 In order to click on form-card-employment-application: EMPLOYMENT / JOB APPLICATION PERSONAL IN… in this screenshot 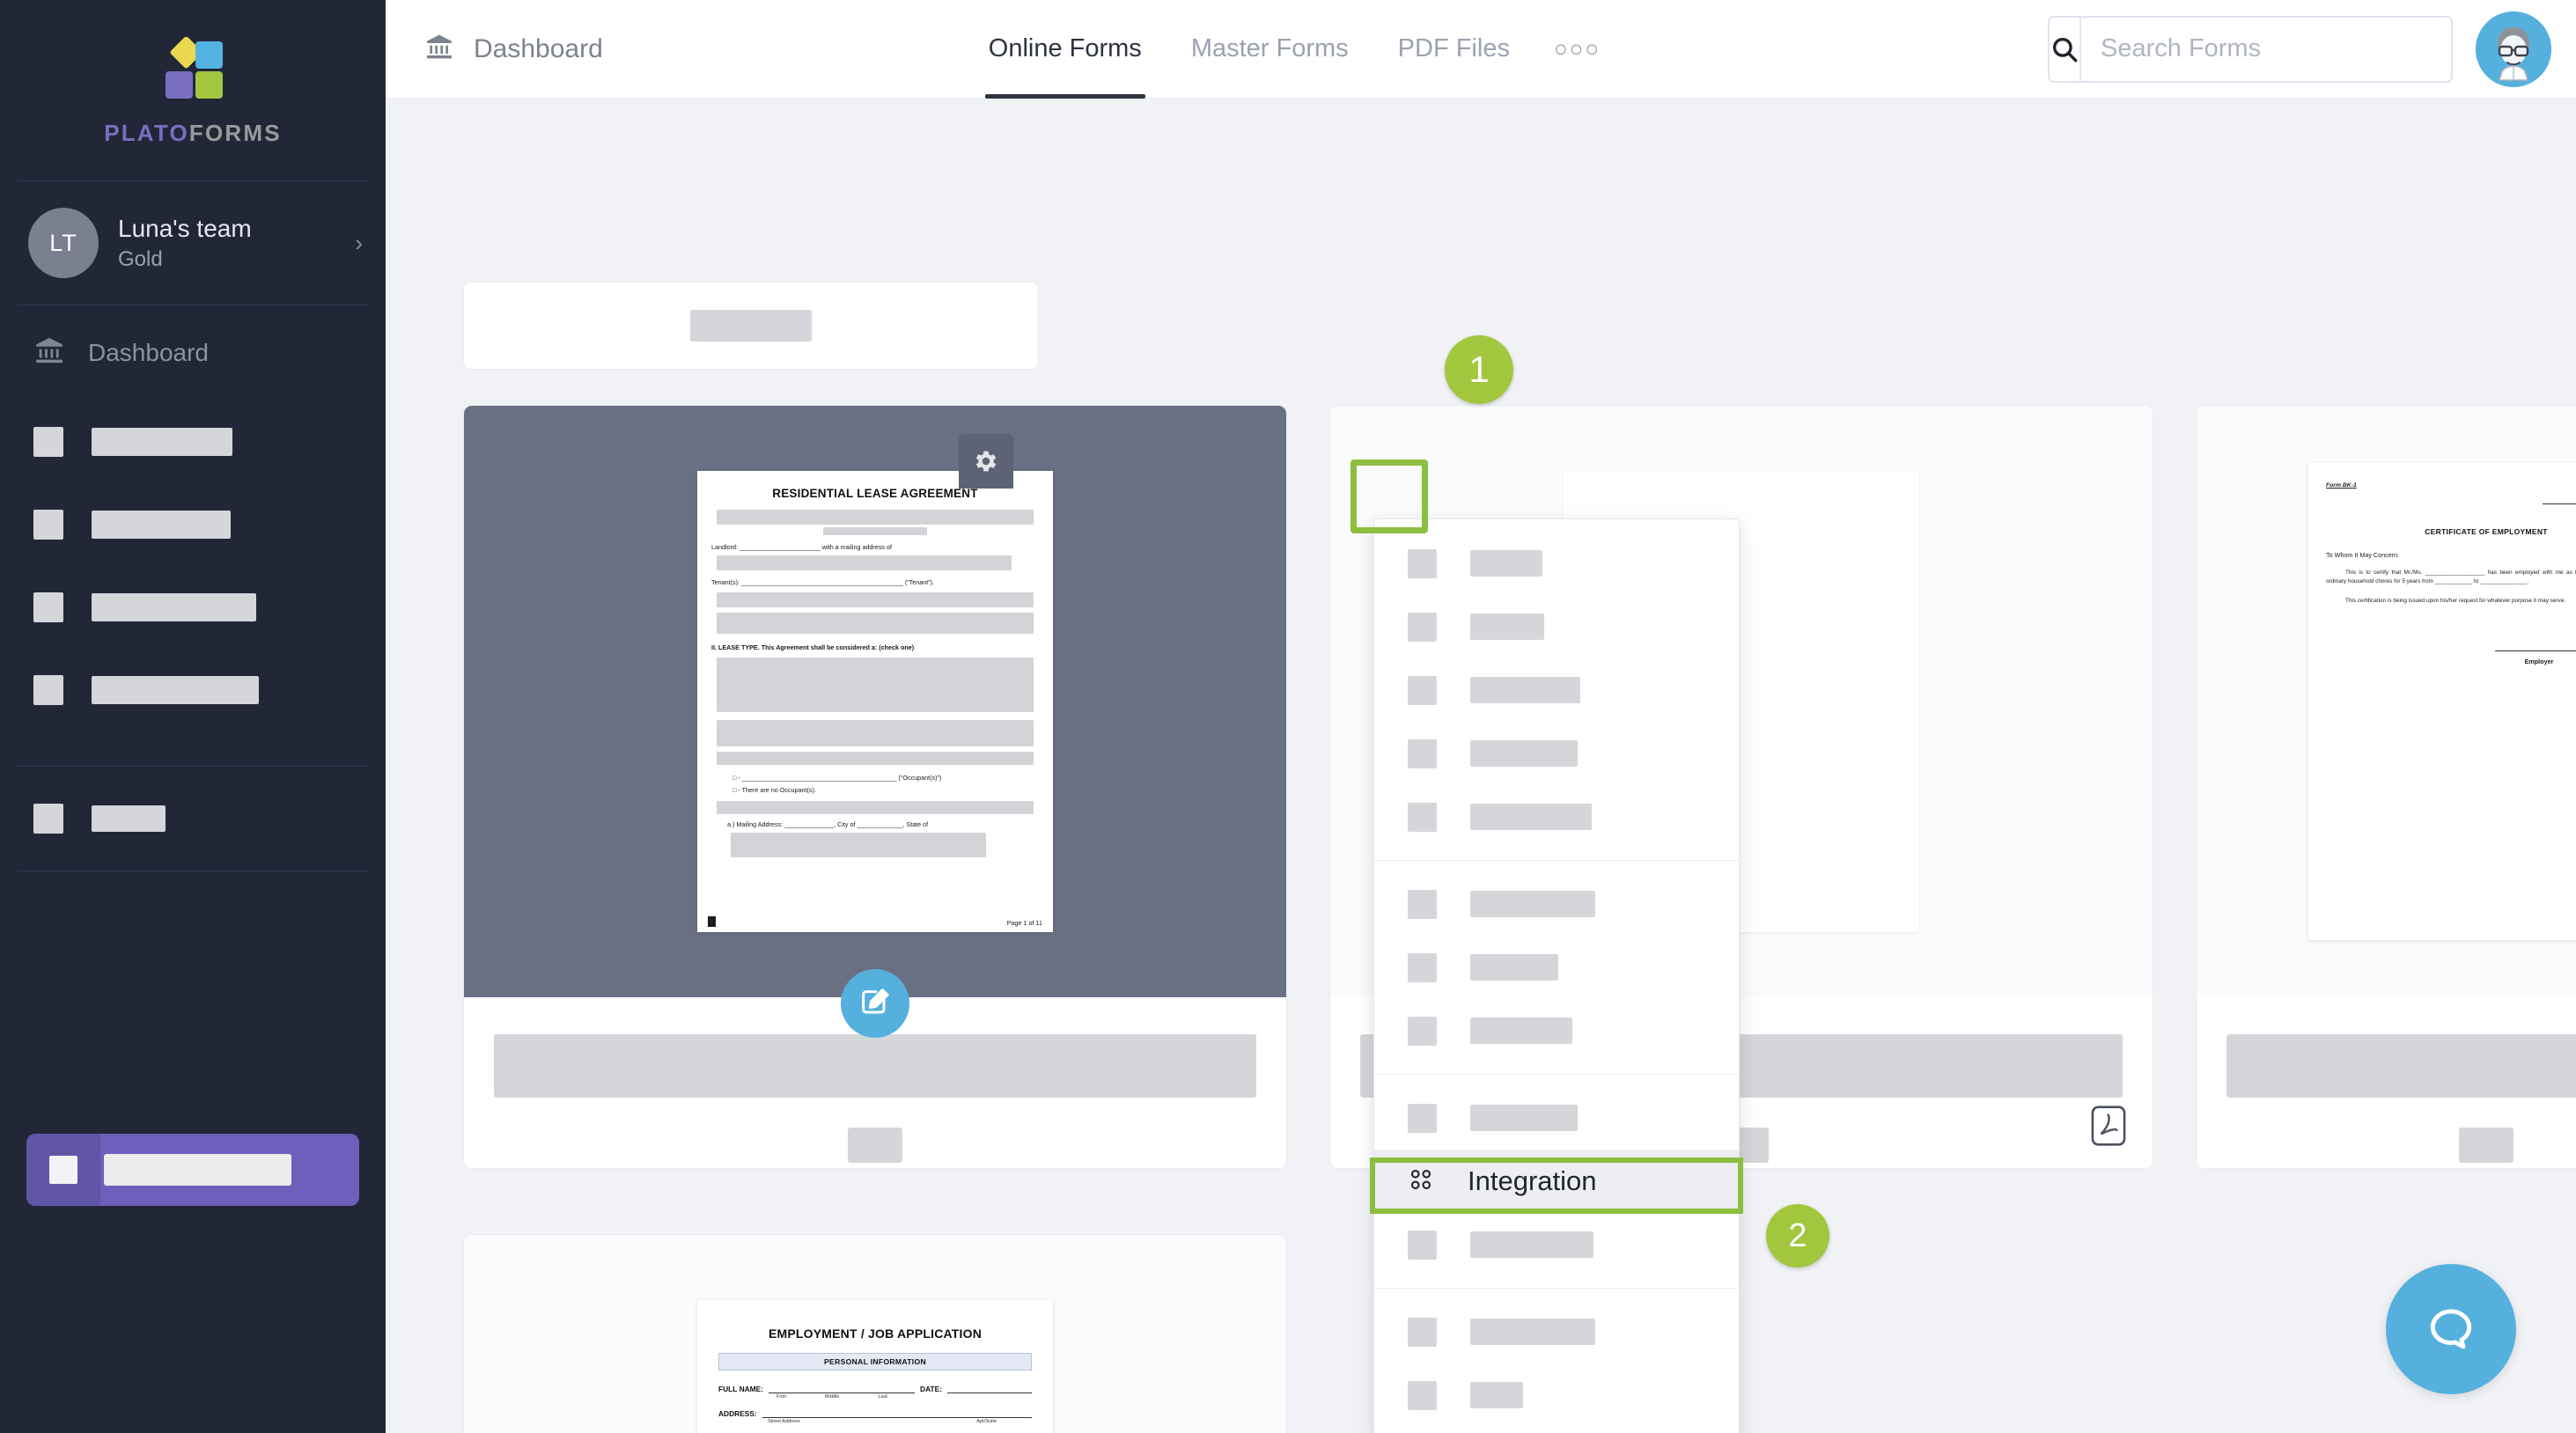, I will do `click(875, 1333)`.